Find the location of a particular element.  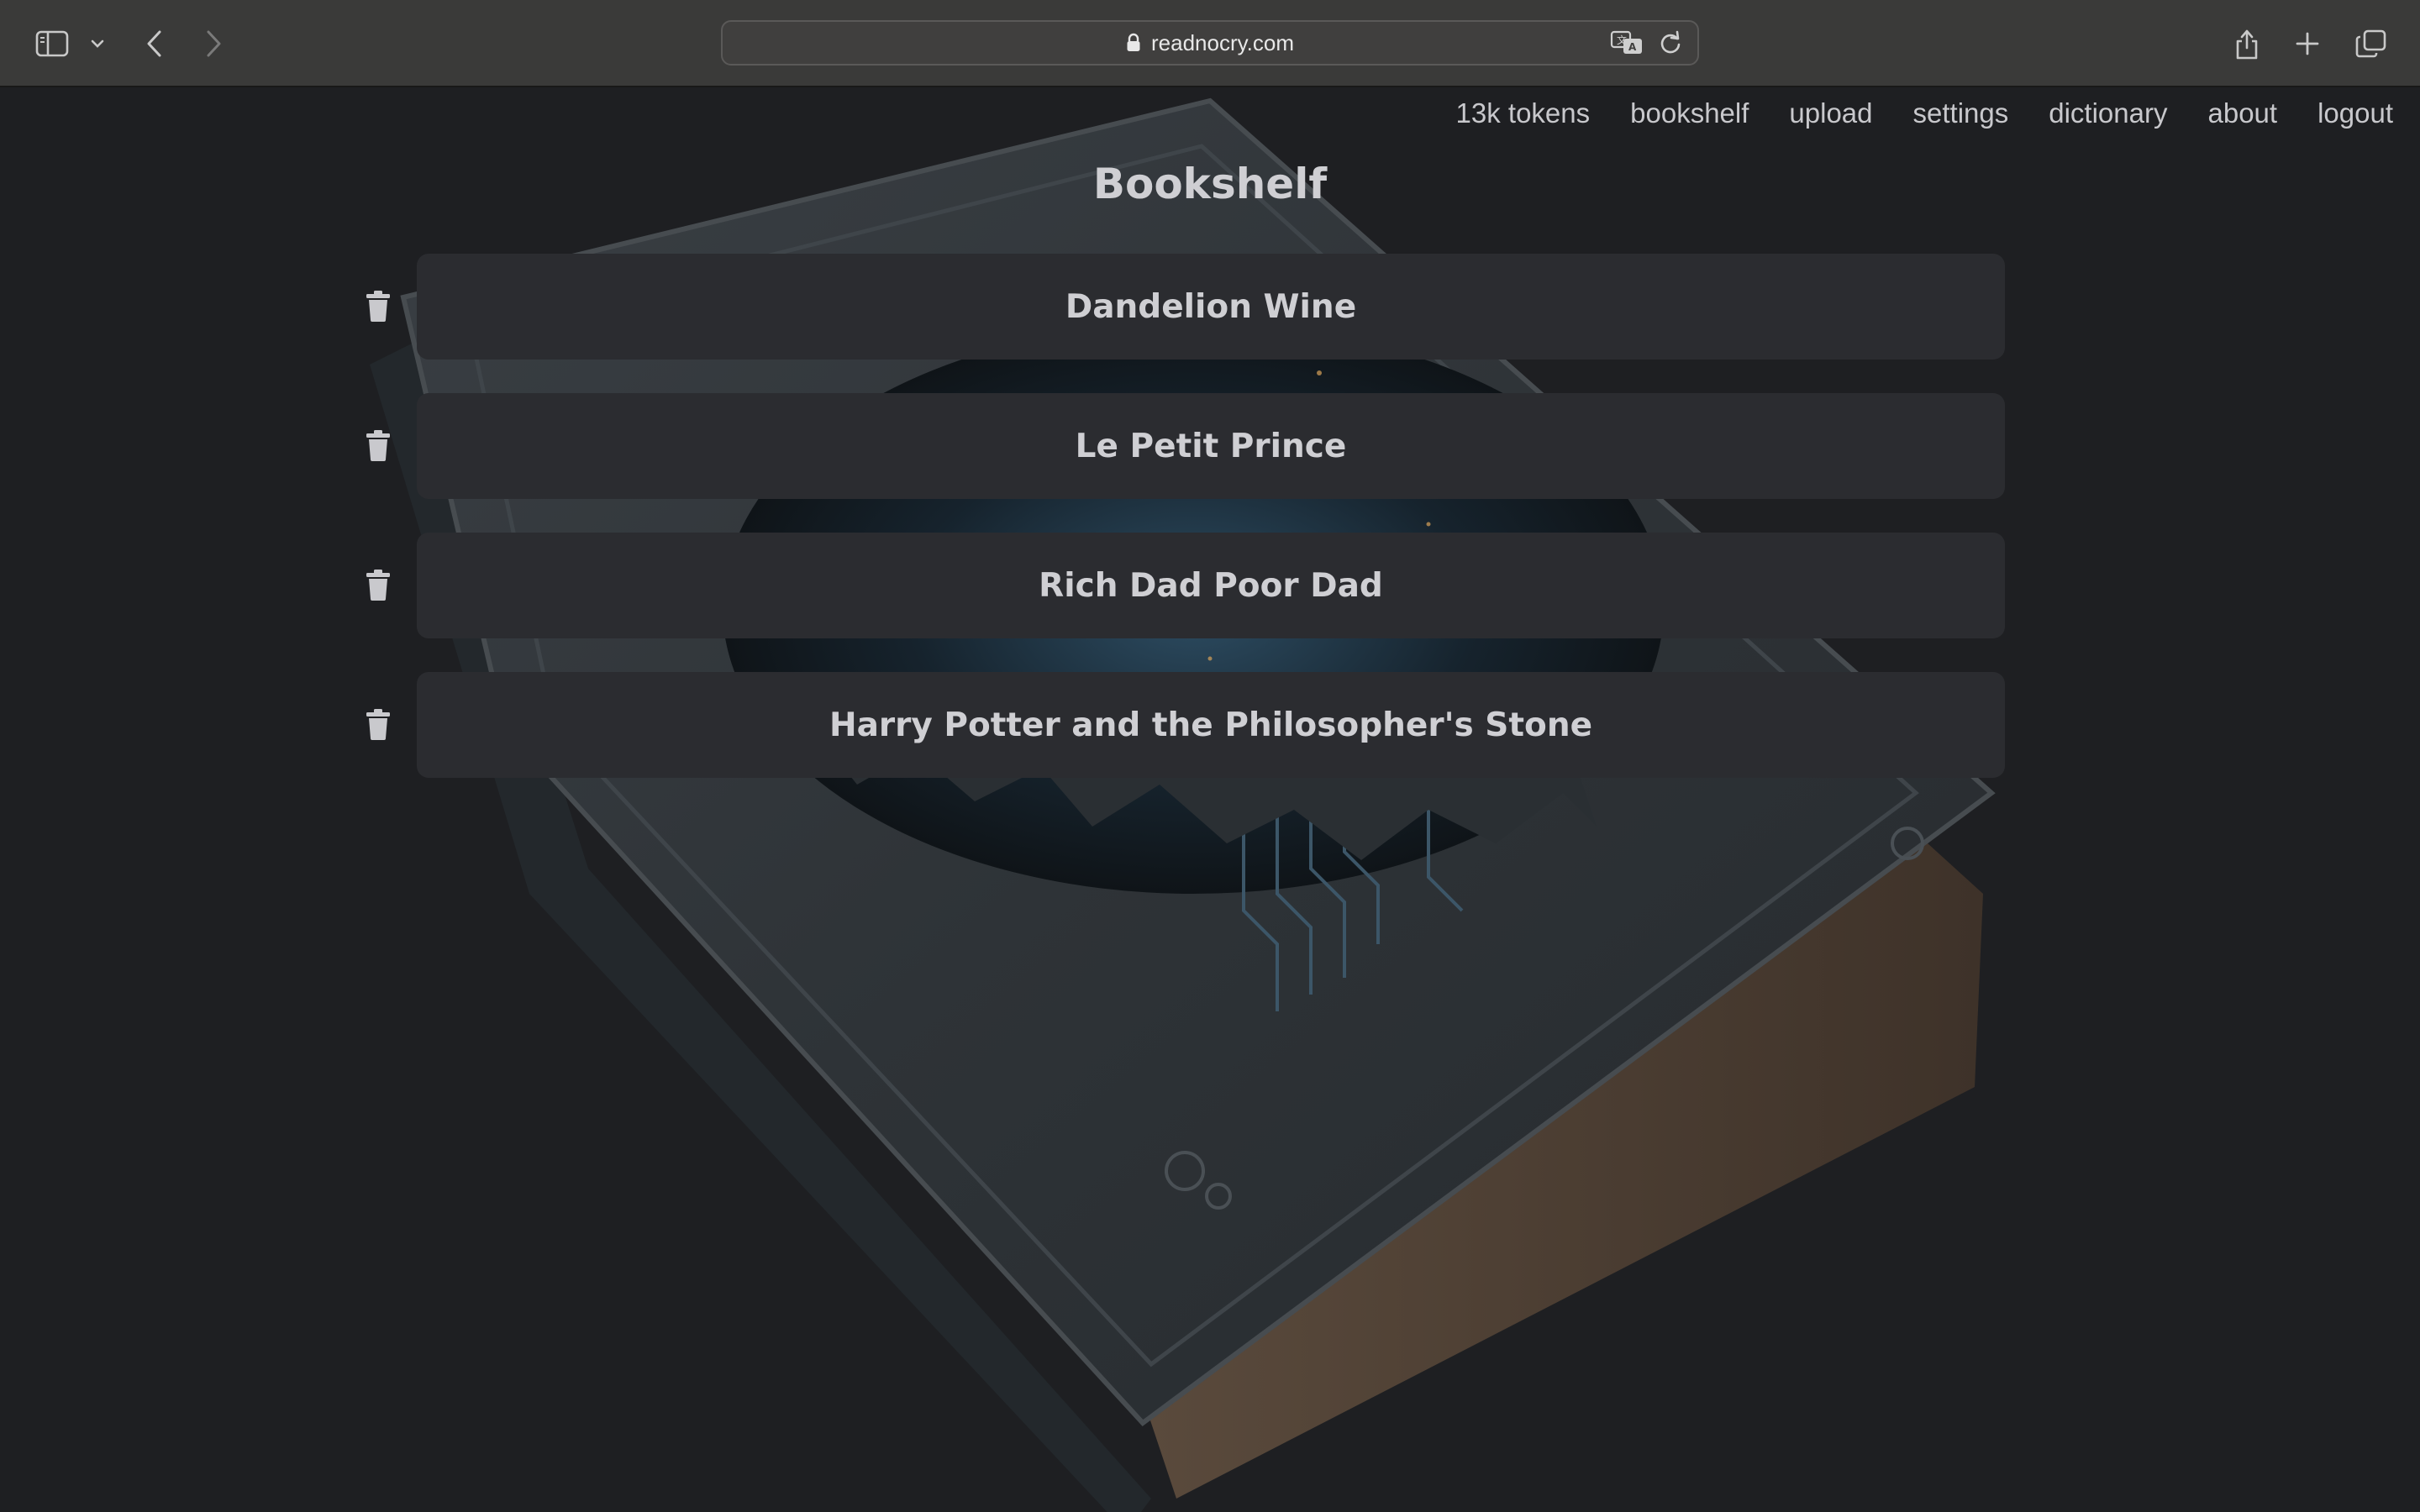

new-tab-plus-icon is located at coordinates (2307, 44).